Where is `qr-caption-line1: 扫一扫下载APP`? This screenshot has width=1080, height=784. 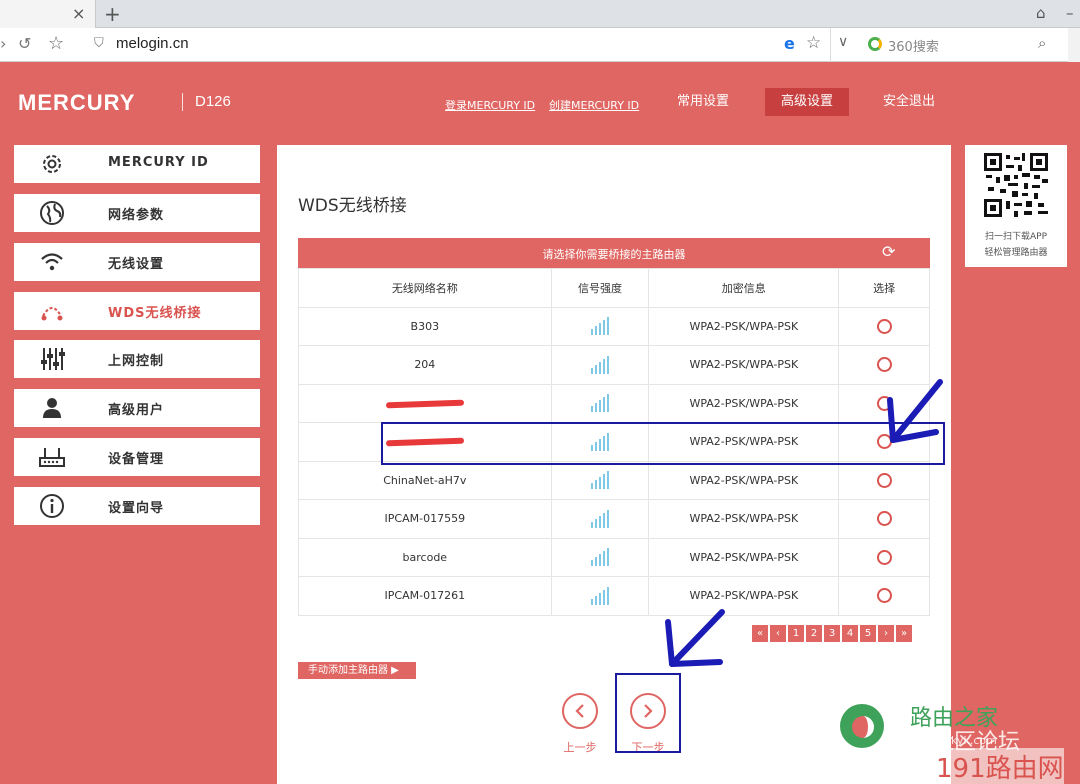 qr-caption-line1: 扫一扫下载APP is located at coordinates (1015, 237).